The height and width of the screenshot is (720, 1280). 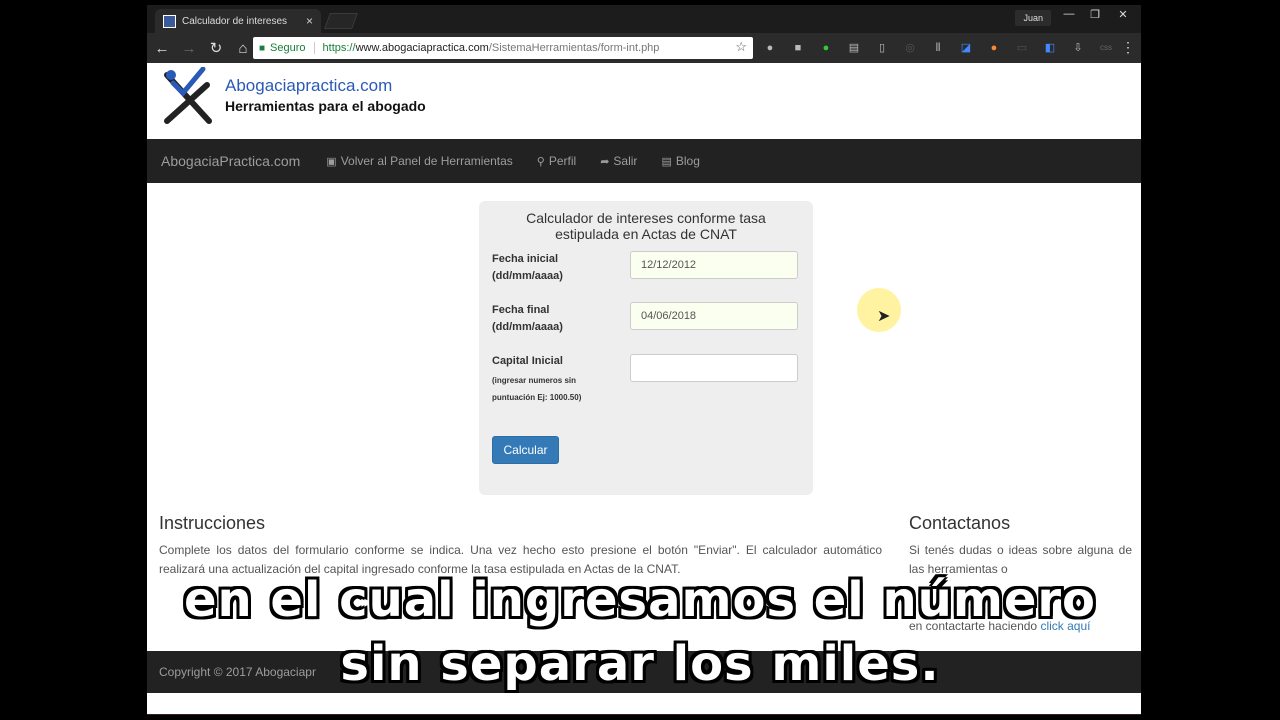 What do you see at coordinates (527, 361) in the screenshot?
I see `capital-label: Capital Inicial` at bounding box center [527, 361].